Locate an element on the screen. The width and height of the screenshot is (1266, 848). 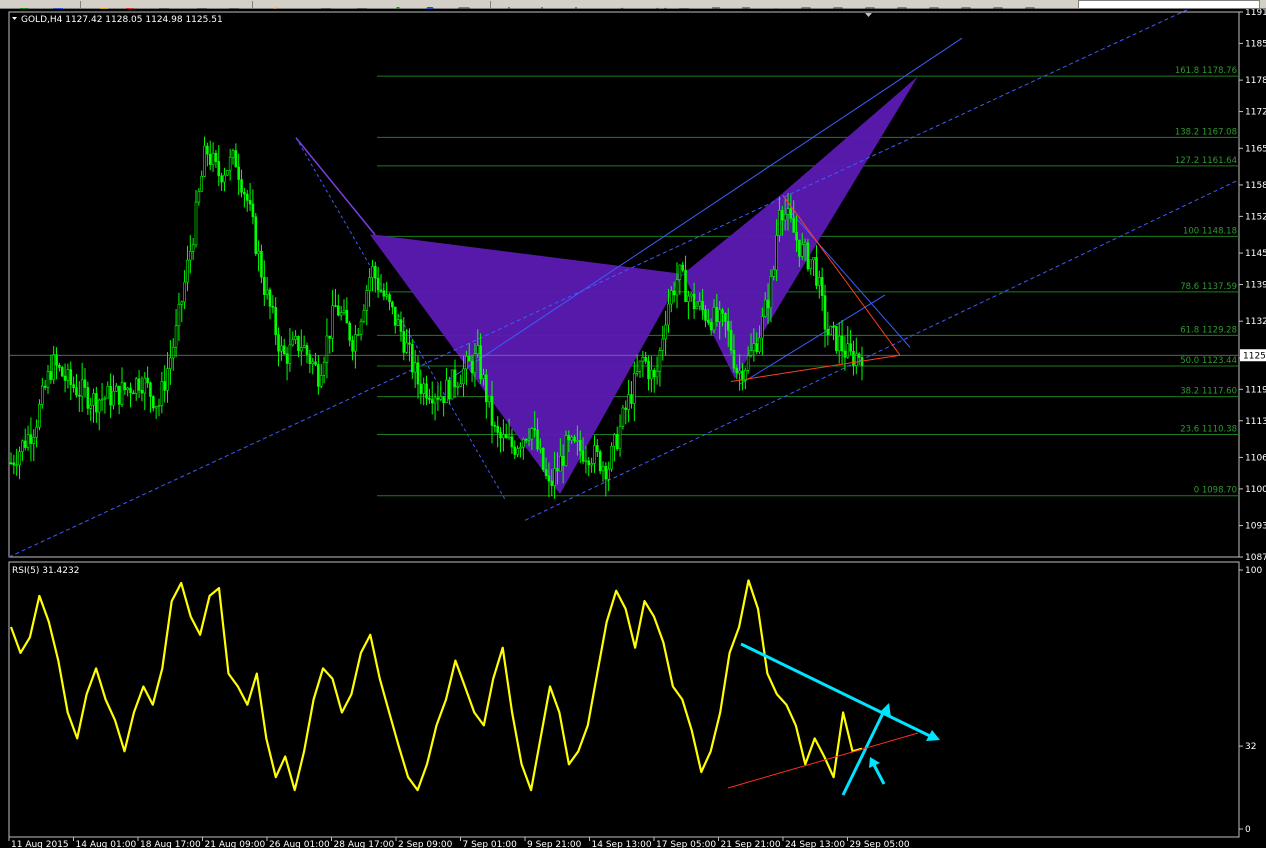
crosshair-icon is located at coordinates (272, 7).